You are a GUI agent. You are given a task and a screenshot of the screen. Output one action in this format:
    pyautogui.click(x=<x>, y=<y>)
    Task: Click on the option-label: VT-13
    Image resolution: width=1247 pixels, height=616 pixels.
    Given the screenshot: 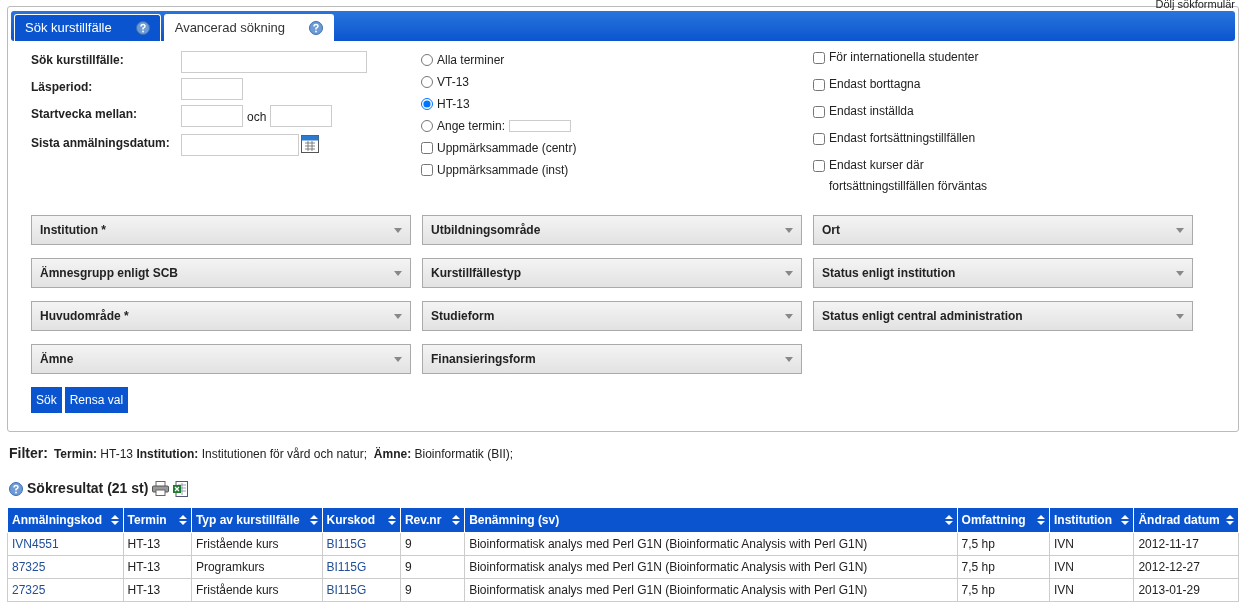 What is the action you would take?
    pyautogui.click(x=453, y=82)
    